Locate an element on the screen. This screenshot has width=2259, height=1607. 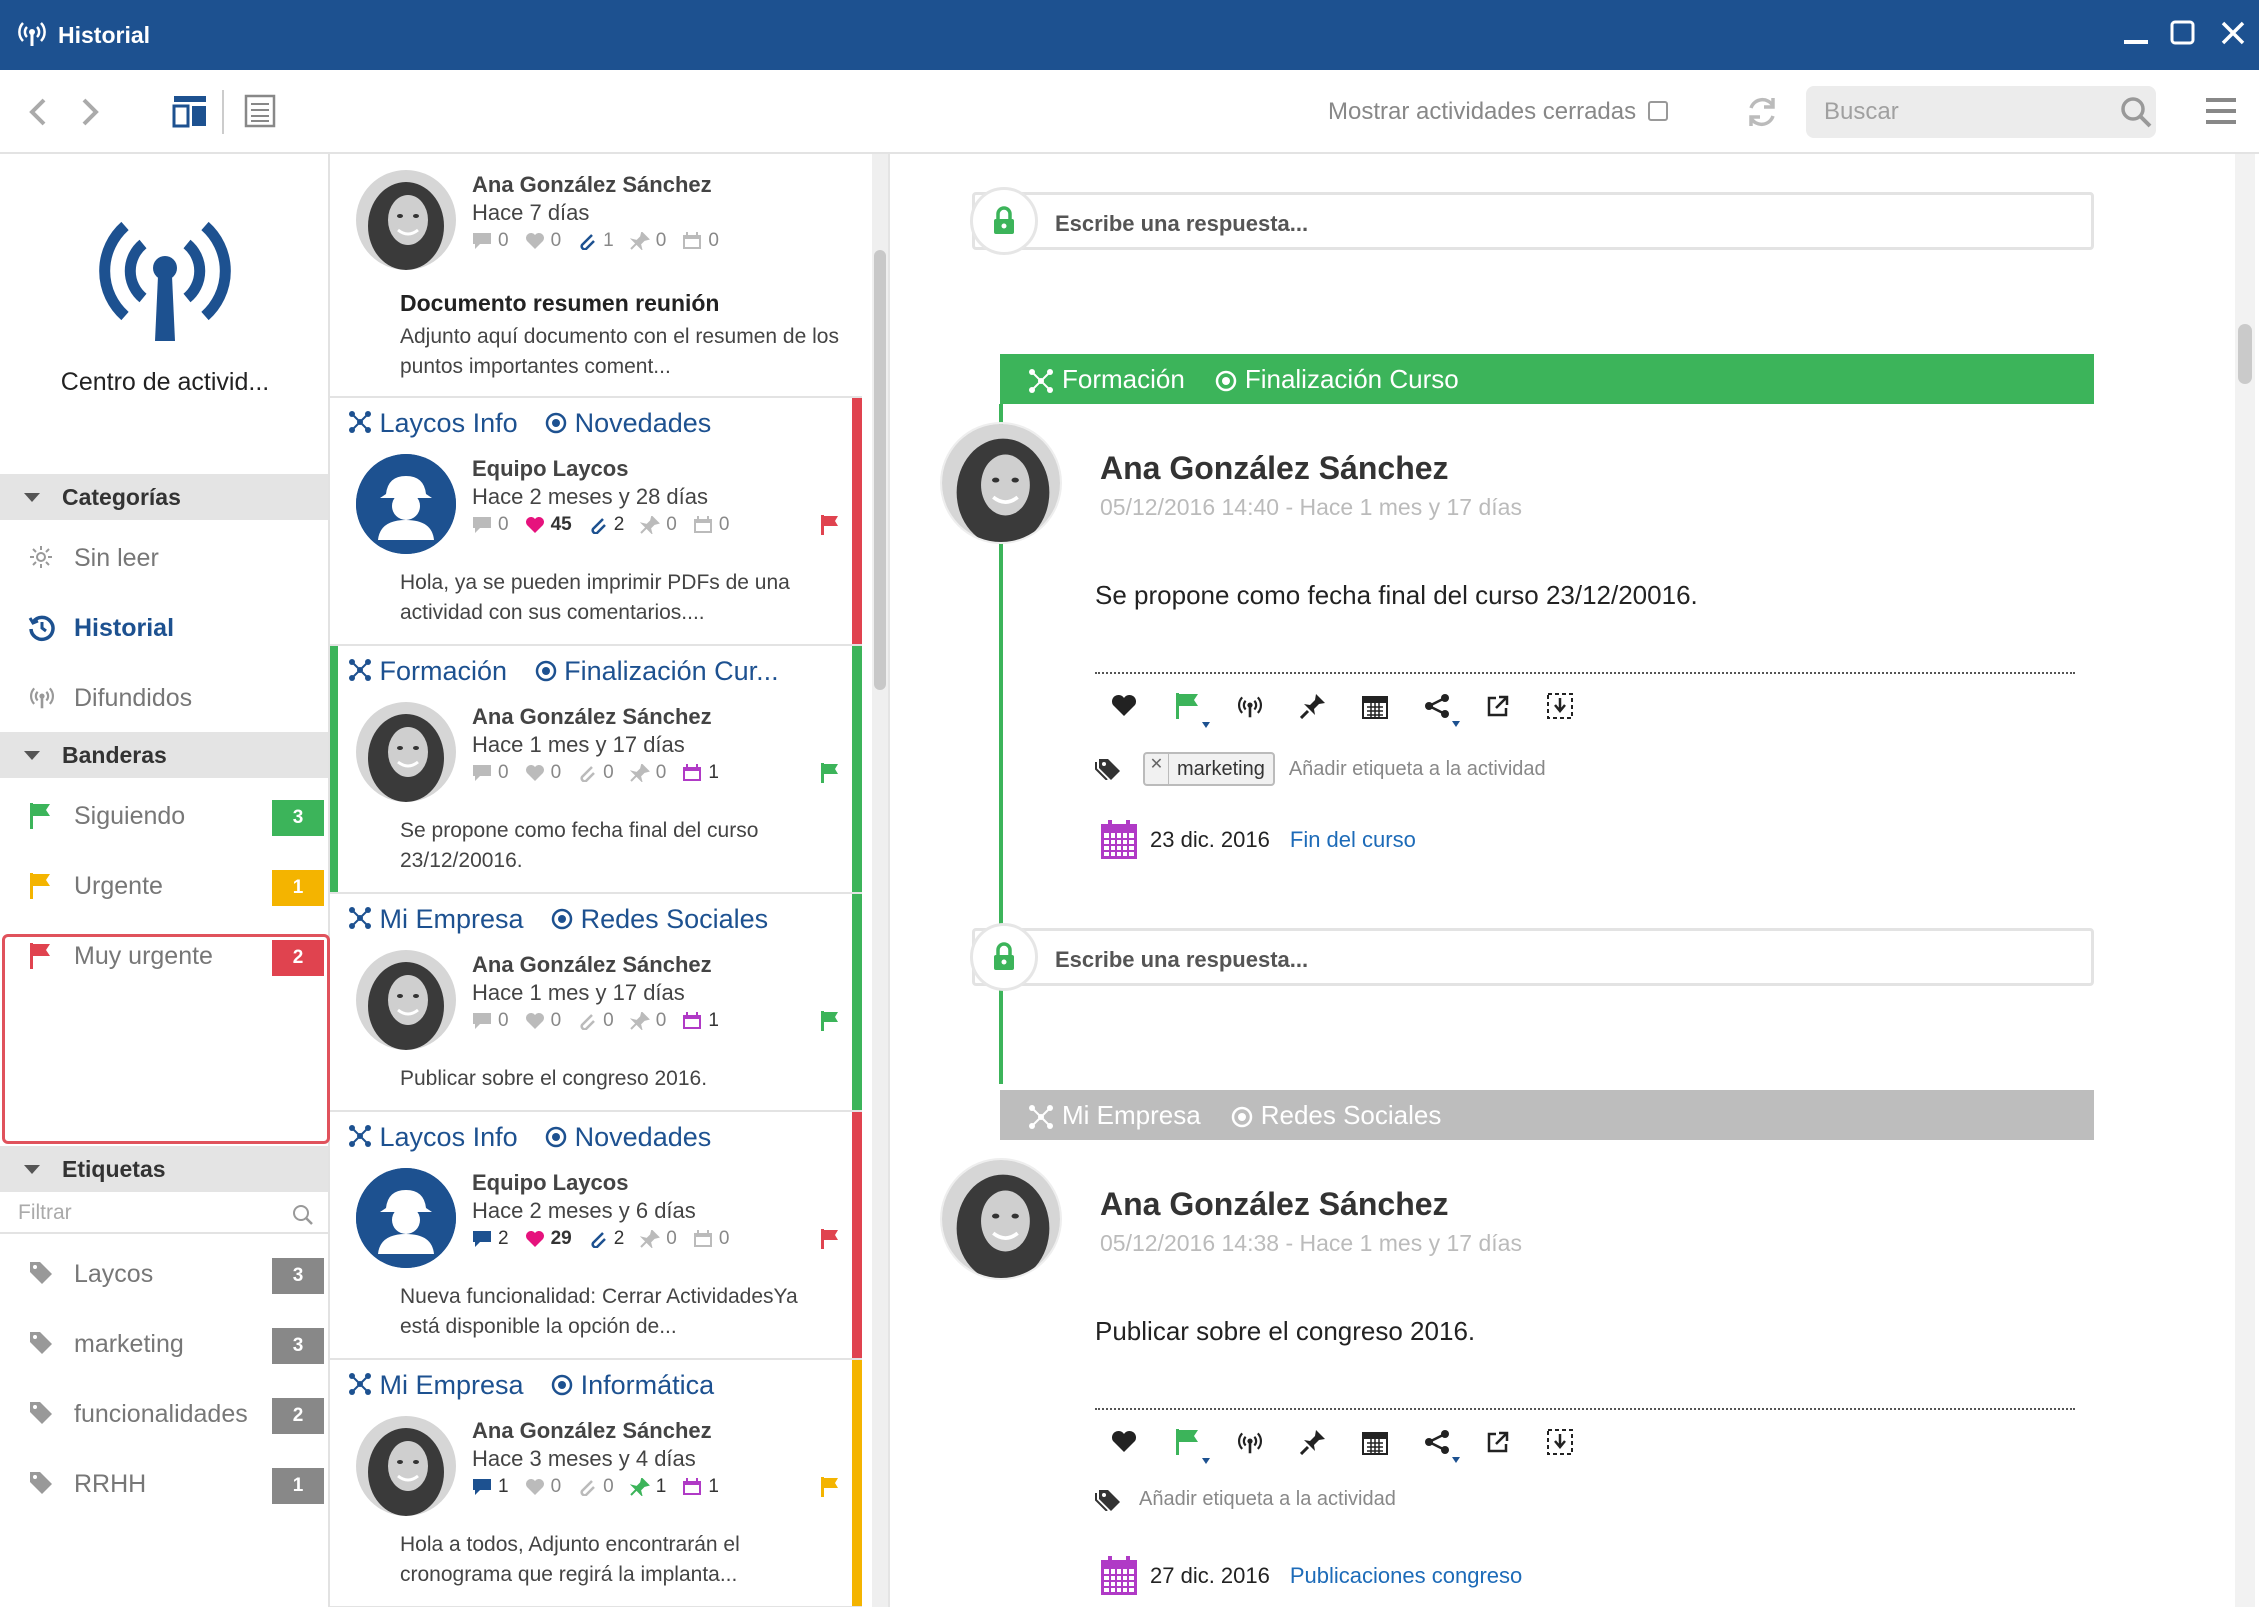
tag-chip: ✕ marketing is located at coordinates (1209, 769).